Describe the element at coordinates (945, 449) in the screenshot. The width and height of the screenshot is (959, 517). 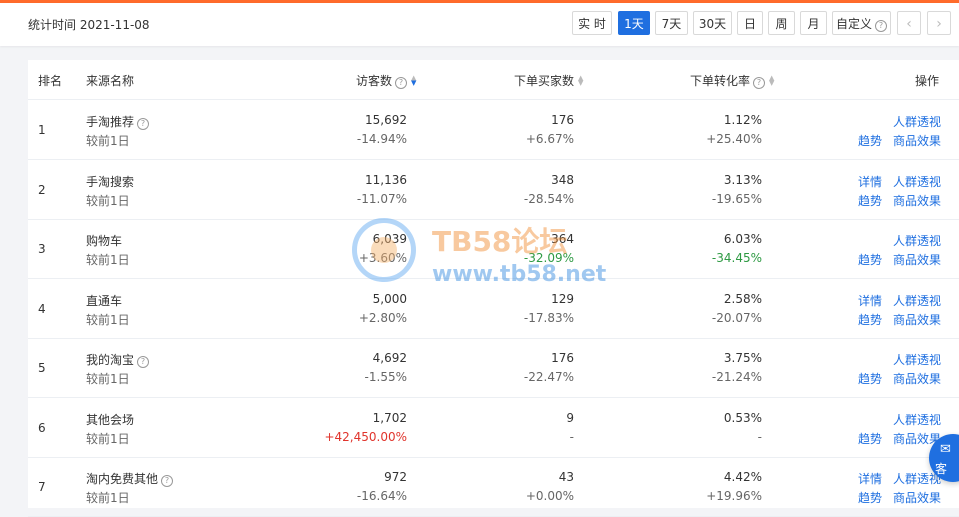
I see `chat-icon: ✉` at that location.